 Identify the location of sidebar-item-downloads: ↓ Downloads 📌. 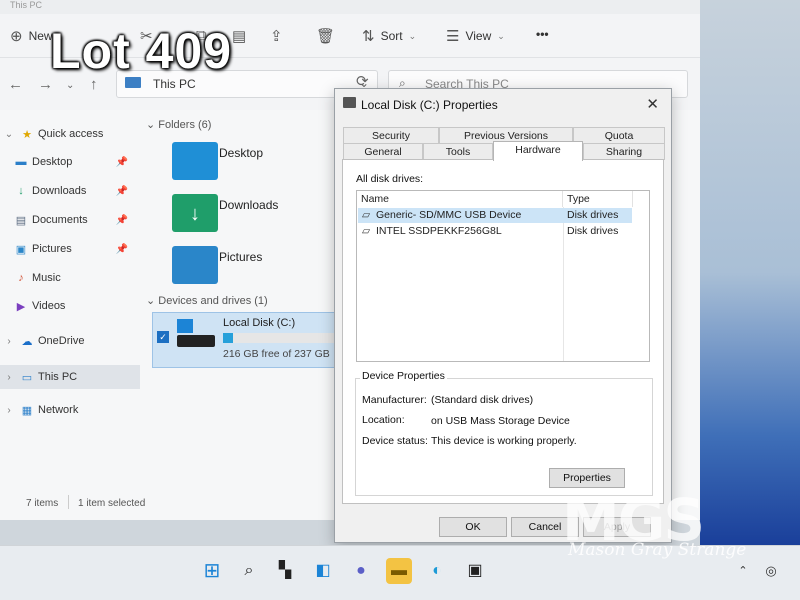
(70, 191).